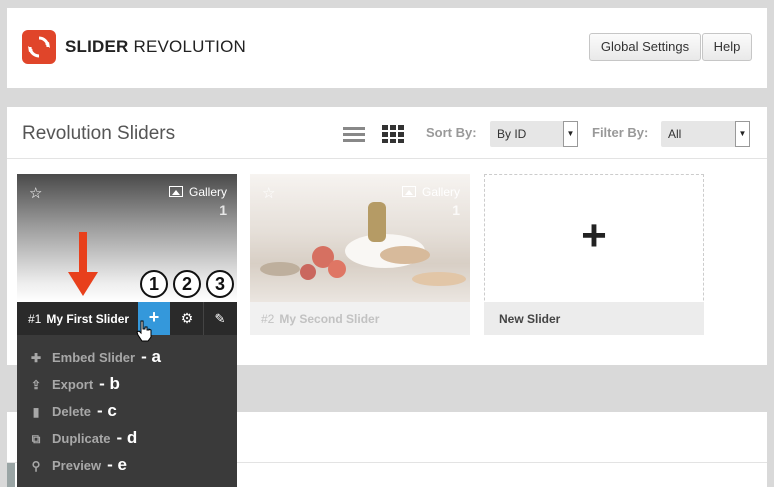 The image size is (774, 487). I want to click on edit-pencil-icon: ✎, so click(220, 318).